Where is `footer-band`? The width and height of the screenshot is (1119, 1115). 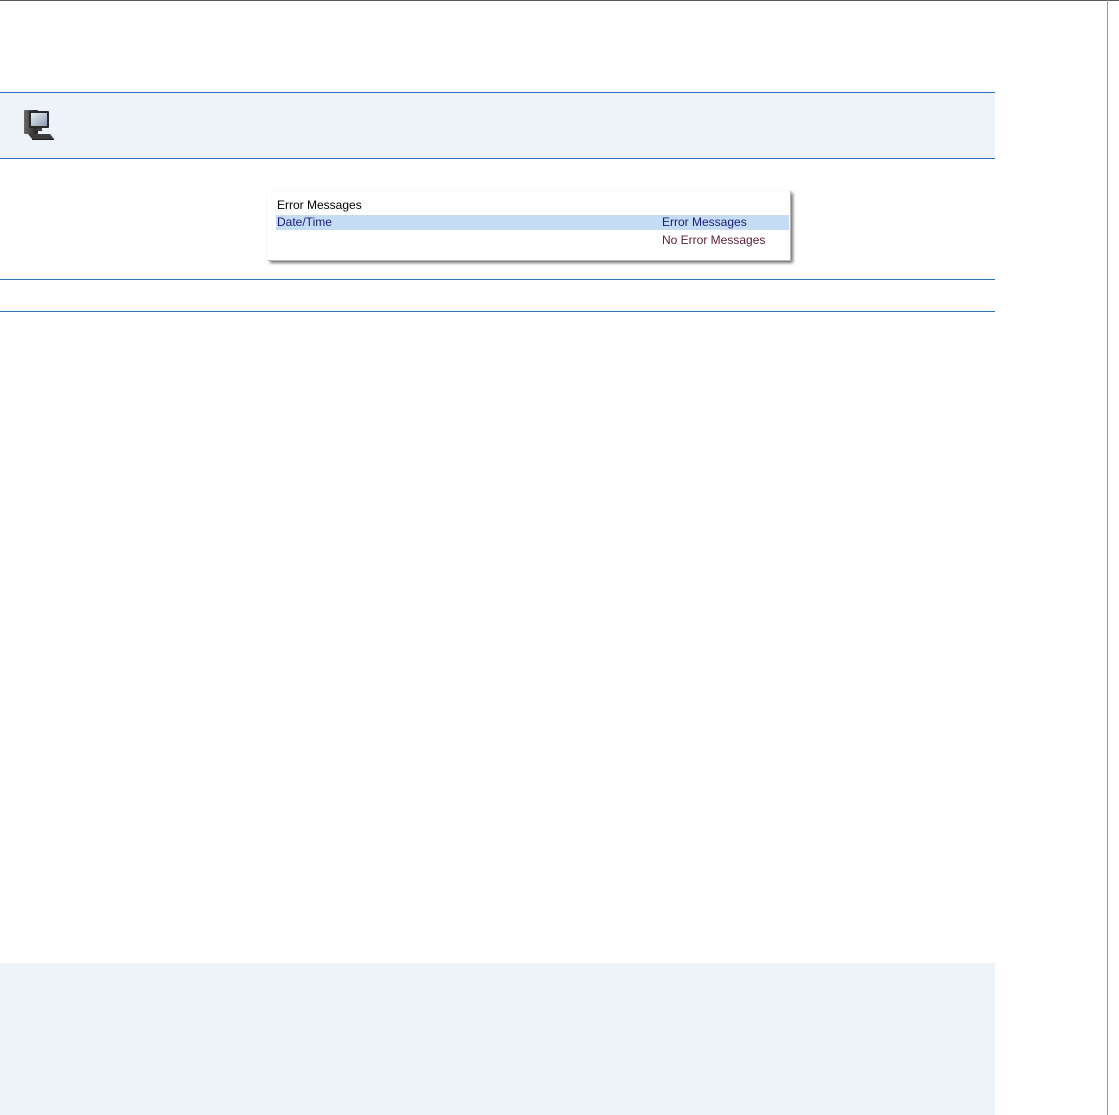
footer-band is located at coordinates (497, 1039).